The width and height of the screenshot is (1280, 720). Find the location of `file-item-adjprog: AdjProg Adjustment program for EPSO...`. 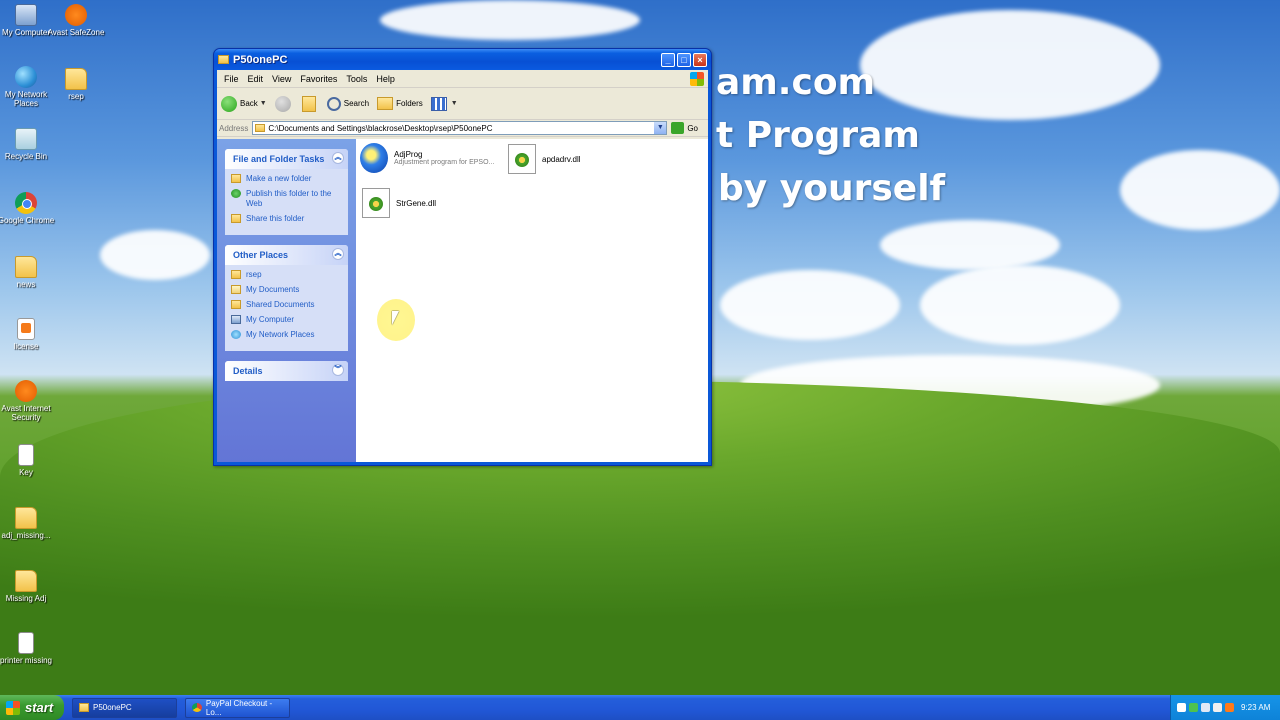

file-item-adjprog: AdjProg Adjustment program for EPSO... is located at coordinates (427, 158).